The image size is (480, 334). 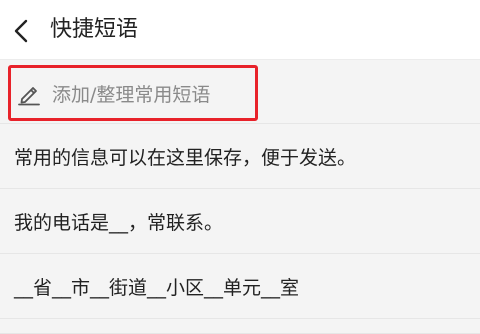 I want to click on back-button, so click(x=21, y=31).